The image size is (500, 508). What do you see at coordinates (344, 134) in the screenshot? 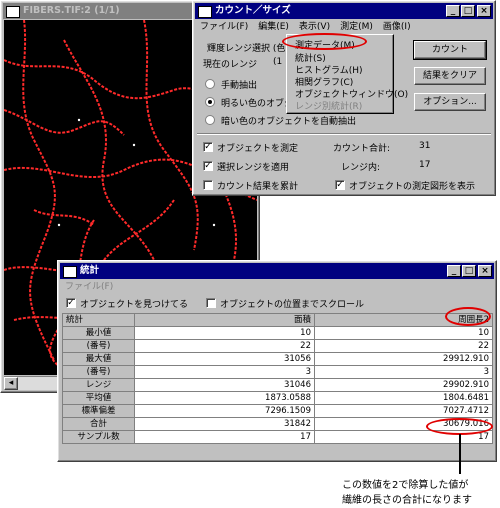
I see `divider` at bounding box center [344, 134].